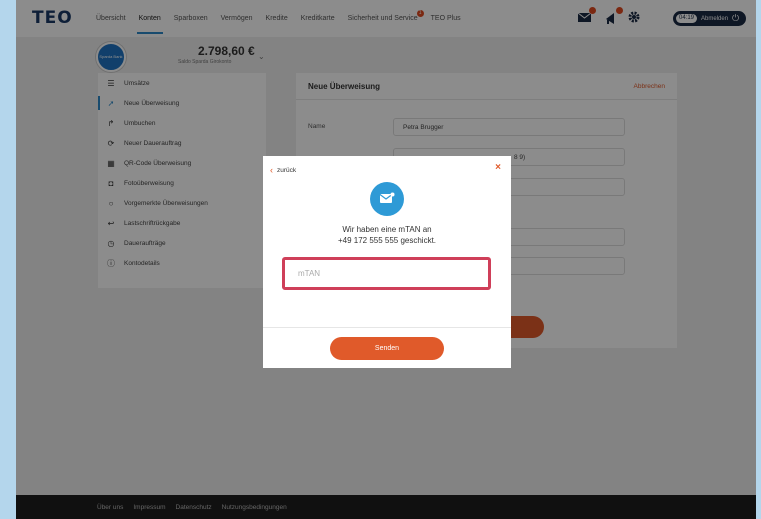  Describe the element at coordinates (498, 167) in the screenshot. I see `close-icon: ×` at that location.